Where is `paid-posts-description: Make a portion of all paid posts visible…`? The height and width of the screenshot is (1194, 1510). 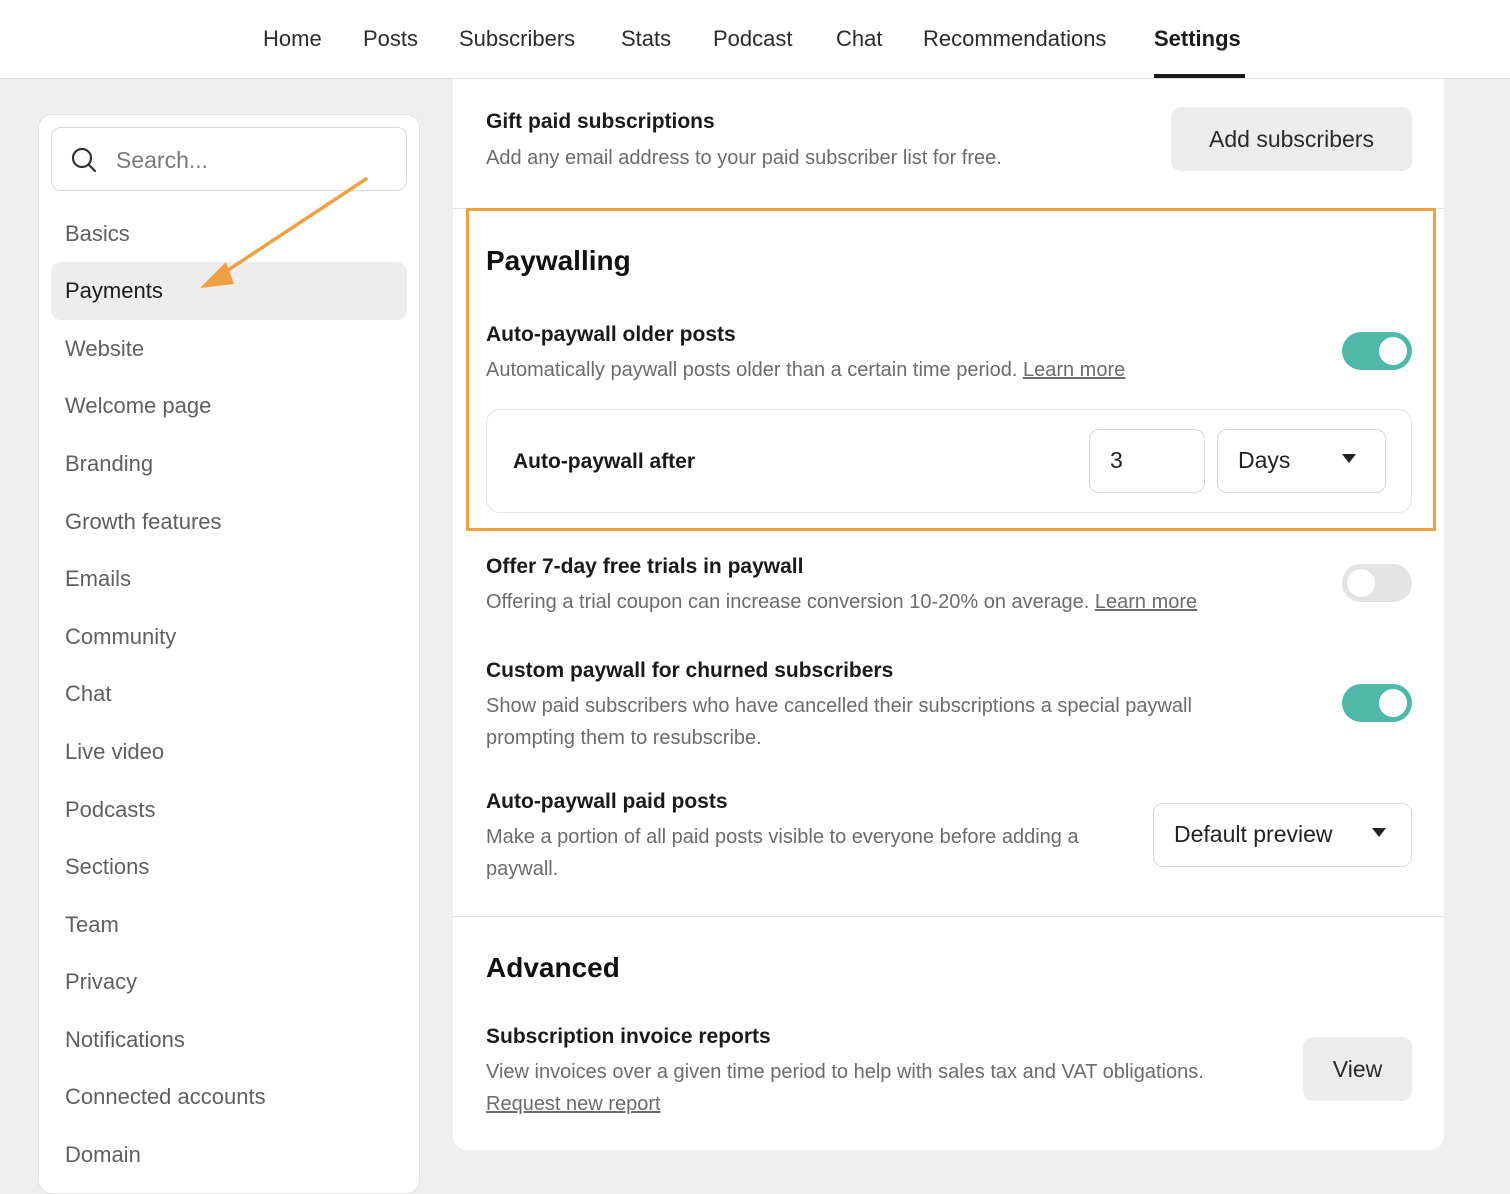 paid-posts-description: Make a portion of all paid posts visible… is located at coordinates (782, 853).